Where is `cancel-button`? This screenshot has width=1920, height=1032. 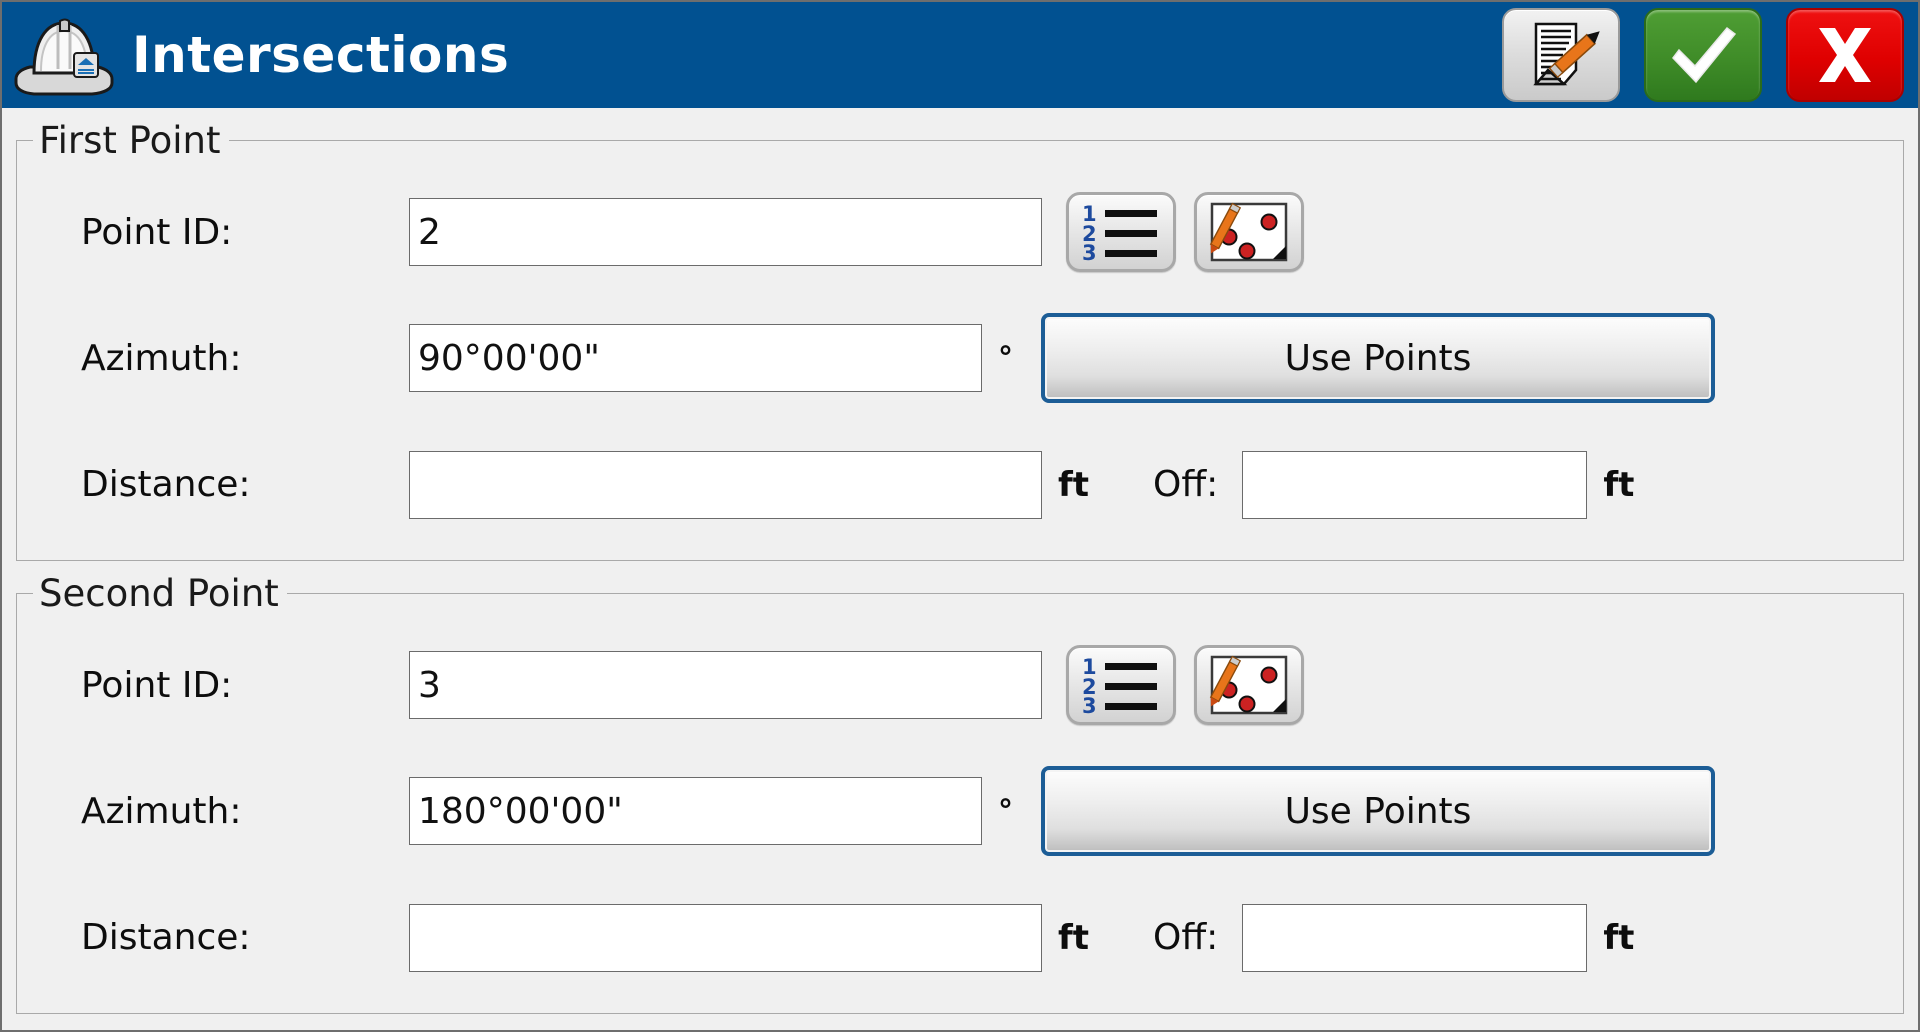
cancel-button is located at coordinates (1845, 55).